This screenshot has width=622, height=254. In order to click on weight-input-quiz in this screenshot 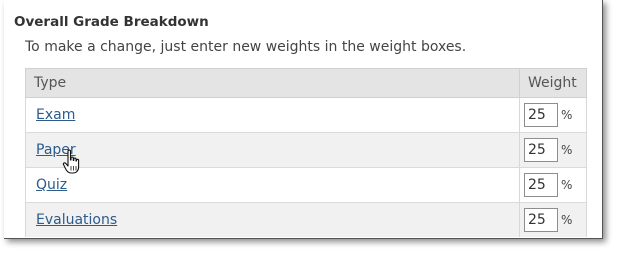, I will do `click(541, 185)`.